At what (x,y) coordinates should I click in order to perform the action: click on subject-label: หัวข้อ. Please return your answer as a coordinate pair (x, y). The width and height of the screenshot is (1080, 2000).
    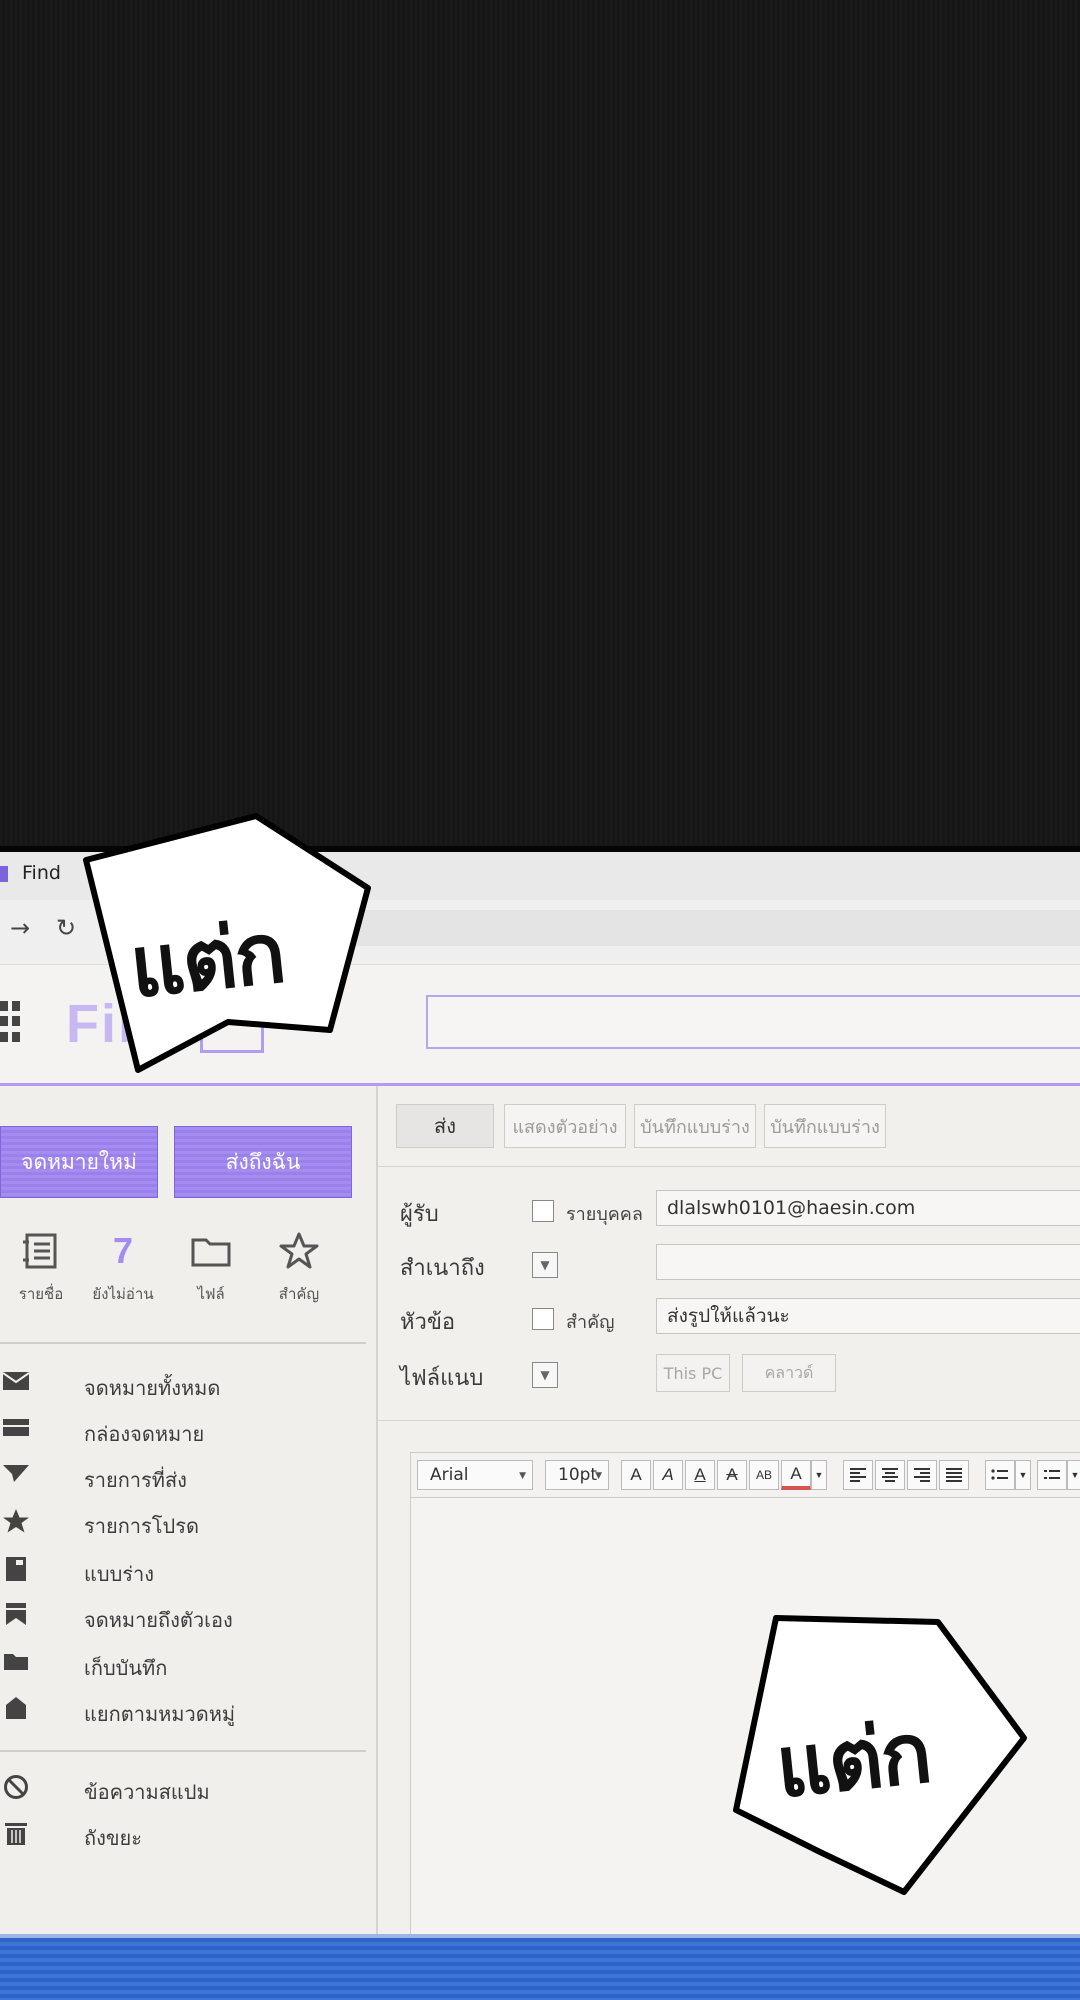
    Looking at the image, I should click on (428, 1322).